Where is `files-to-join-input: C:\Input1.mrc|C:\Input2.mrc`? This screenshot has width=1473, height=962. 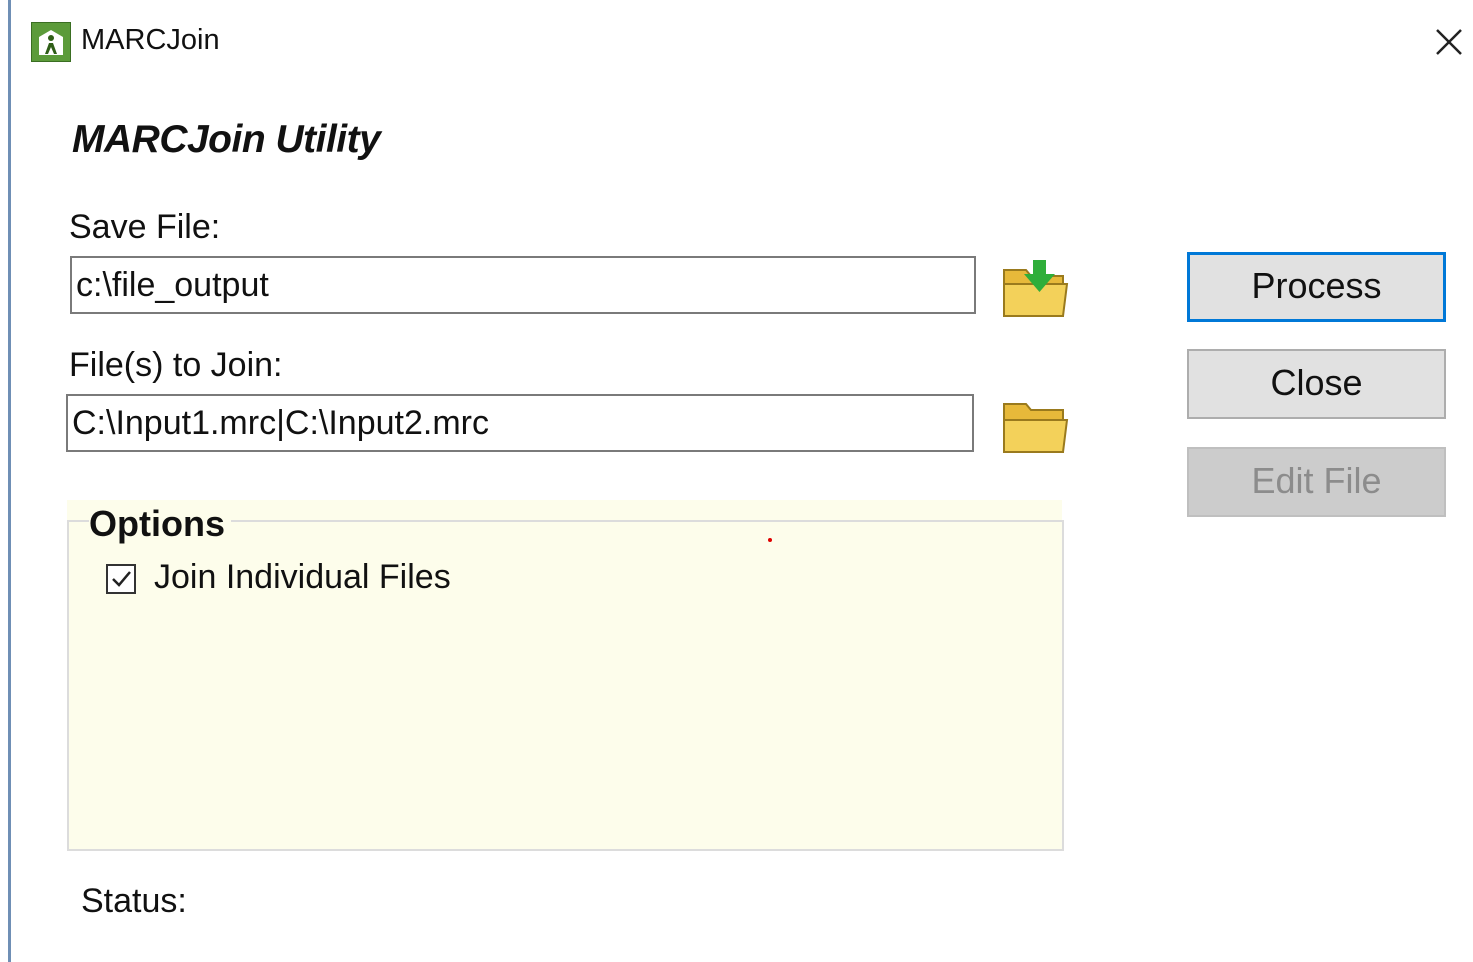 files-to-join-input: C:\Input1.mrc|C:\Input2.mrc is located at coordinates (520, 423).